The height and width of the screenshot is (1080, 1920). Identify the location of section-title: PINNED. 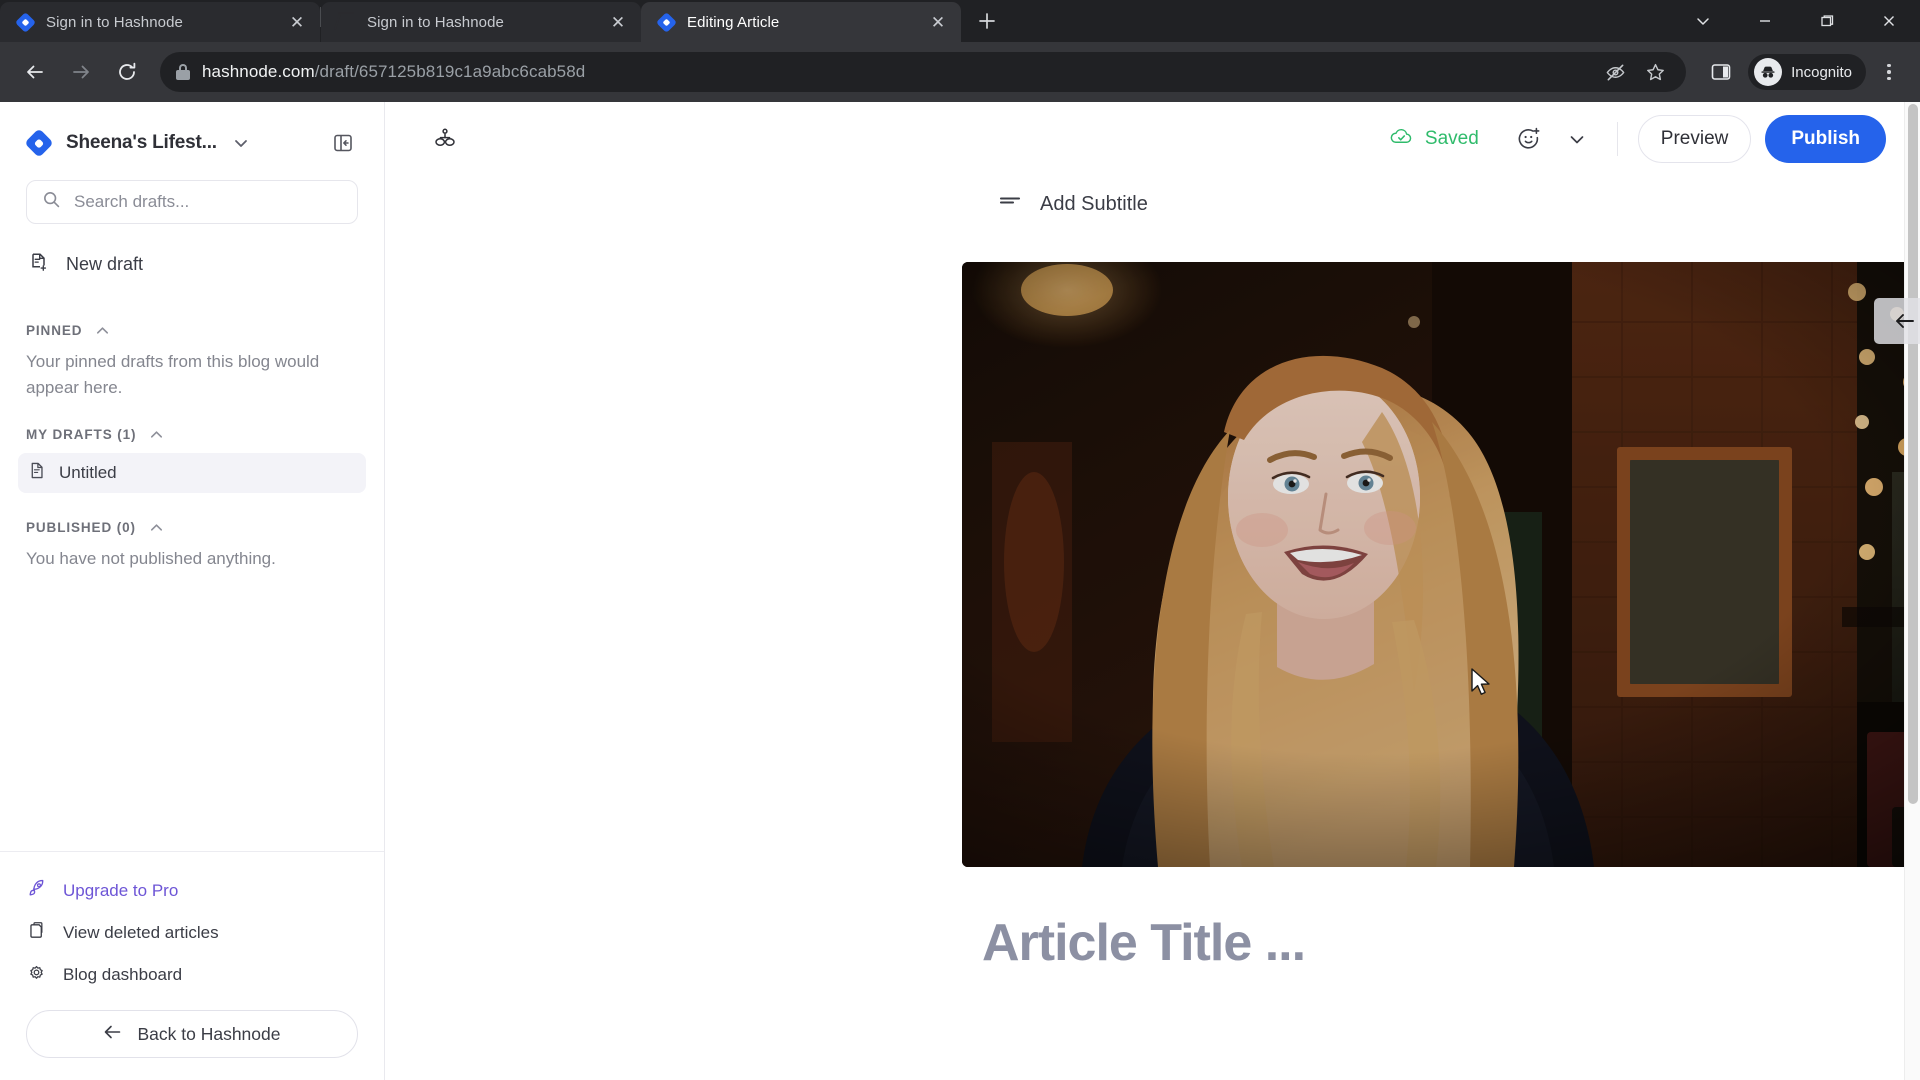
(54, 330).